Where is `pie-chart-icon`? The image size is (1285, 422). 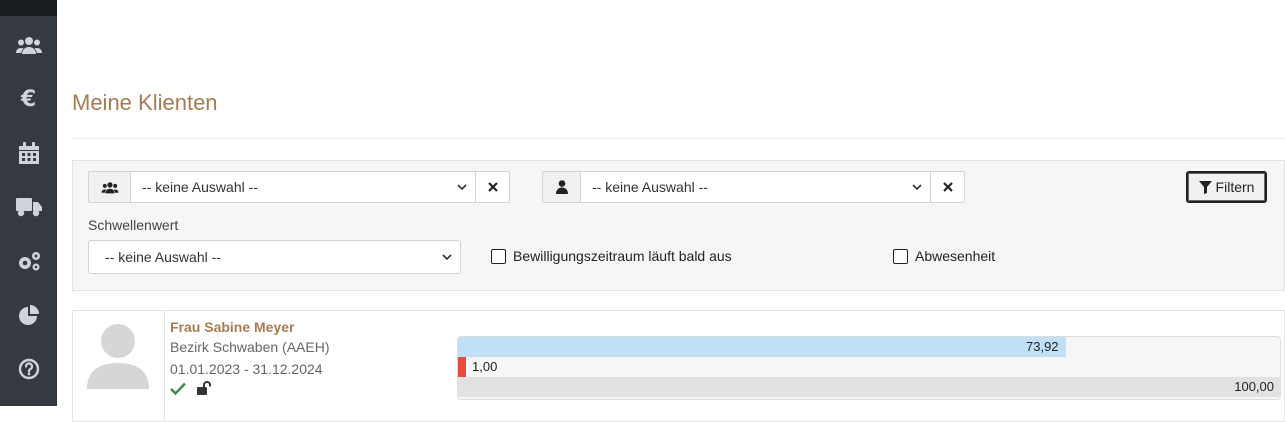 pie-chart-icon is located at coordinates (28, 315).